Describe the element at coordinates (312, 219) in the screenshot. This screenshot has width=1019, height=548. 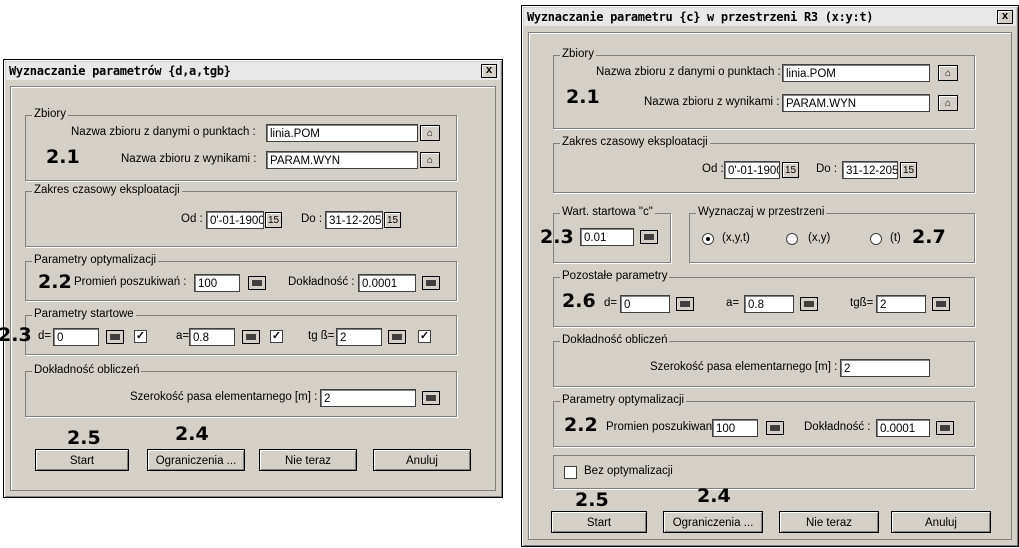
I see `do-label: Do :` at that location.